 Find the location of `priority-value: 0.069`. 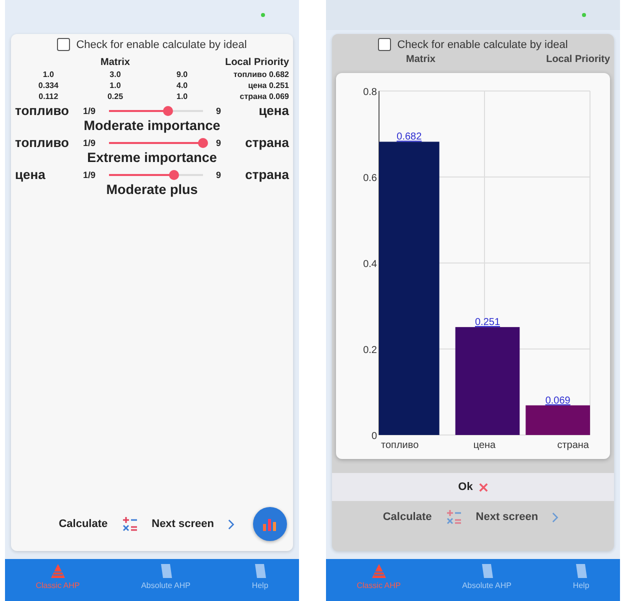

priority-value: 0.069 is located at coordinates (278, 96).